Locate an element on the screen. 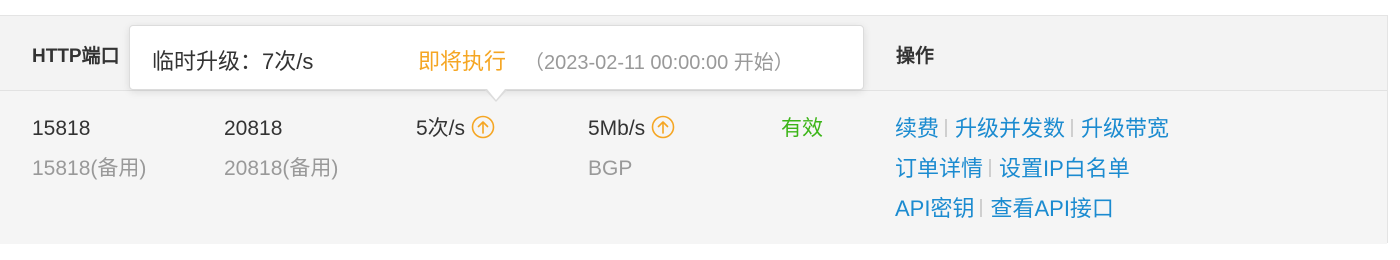 This screenshot has width=1400, height=260. line-type: BGP is located at coordinates (610, 168).